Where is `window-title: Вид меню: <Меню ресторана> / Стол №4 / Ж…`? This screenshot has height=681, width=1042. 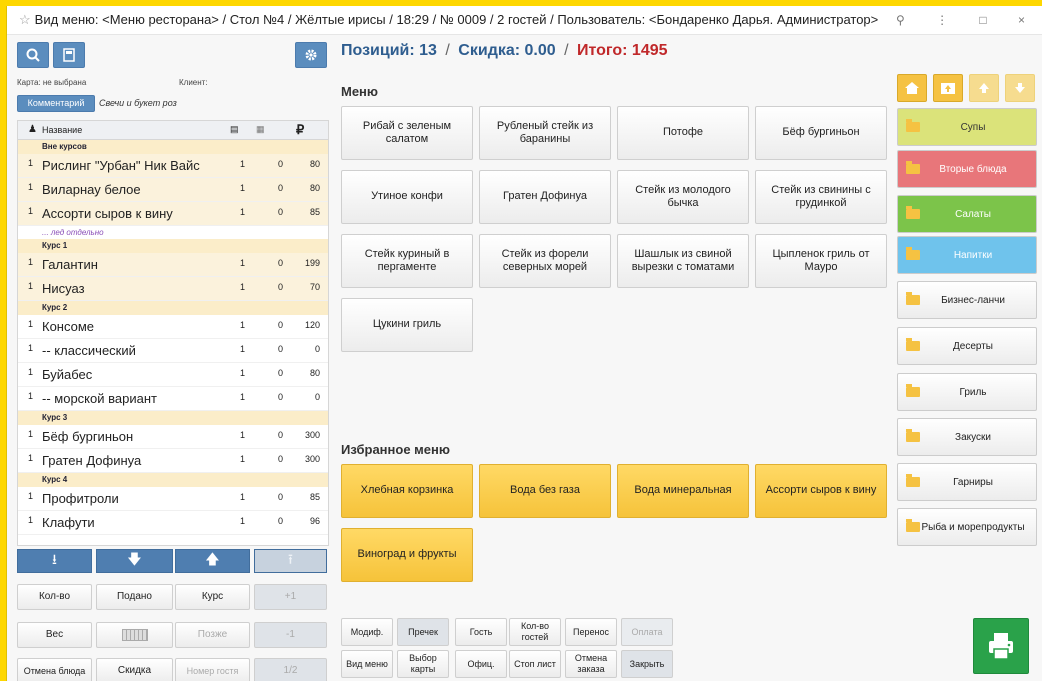 window-title: Вид меню: <Меню ресторана> / Стол №4 / Ж… is located at coordinates (456, 19).